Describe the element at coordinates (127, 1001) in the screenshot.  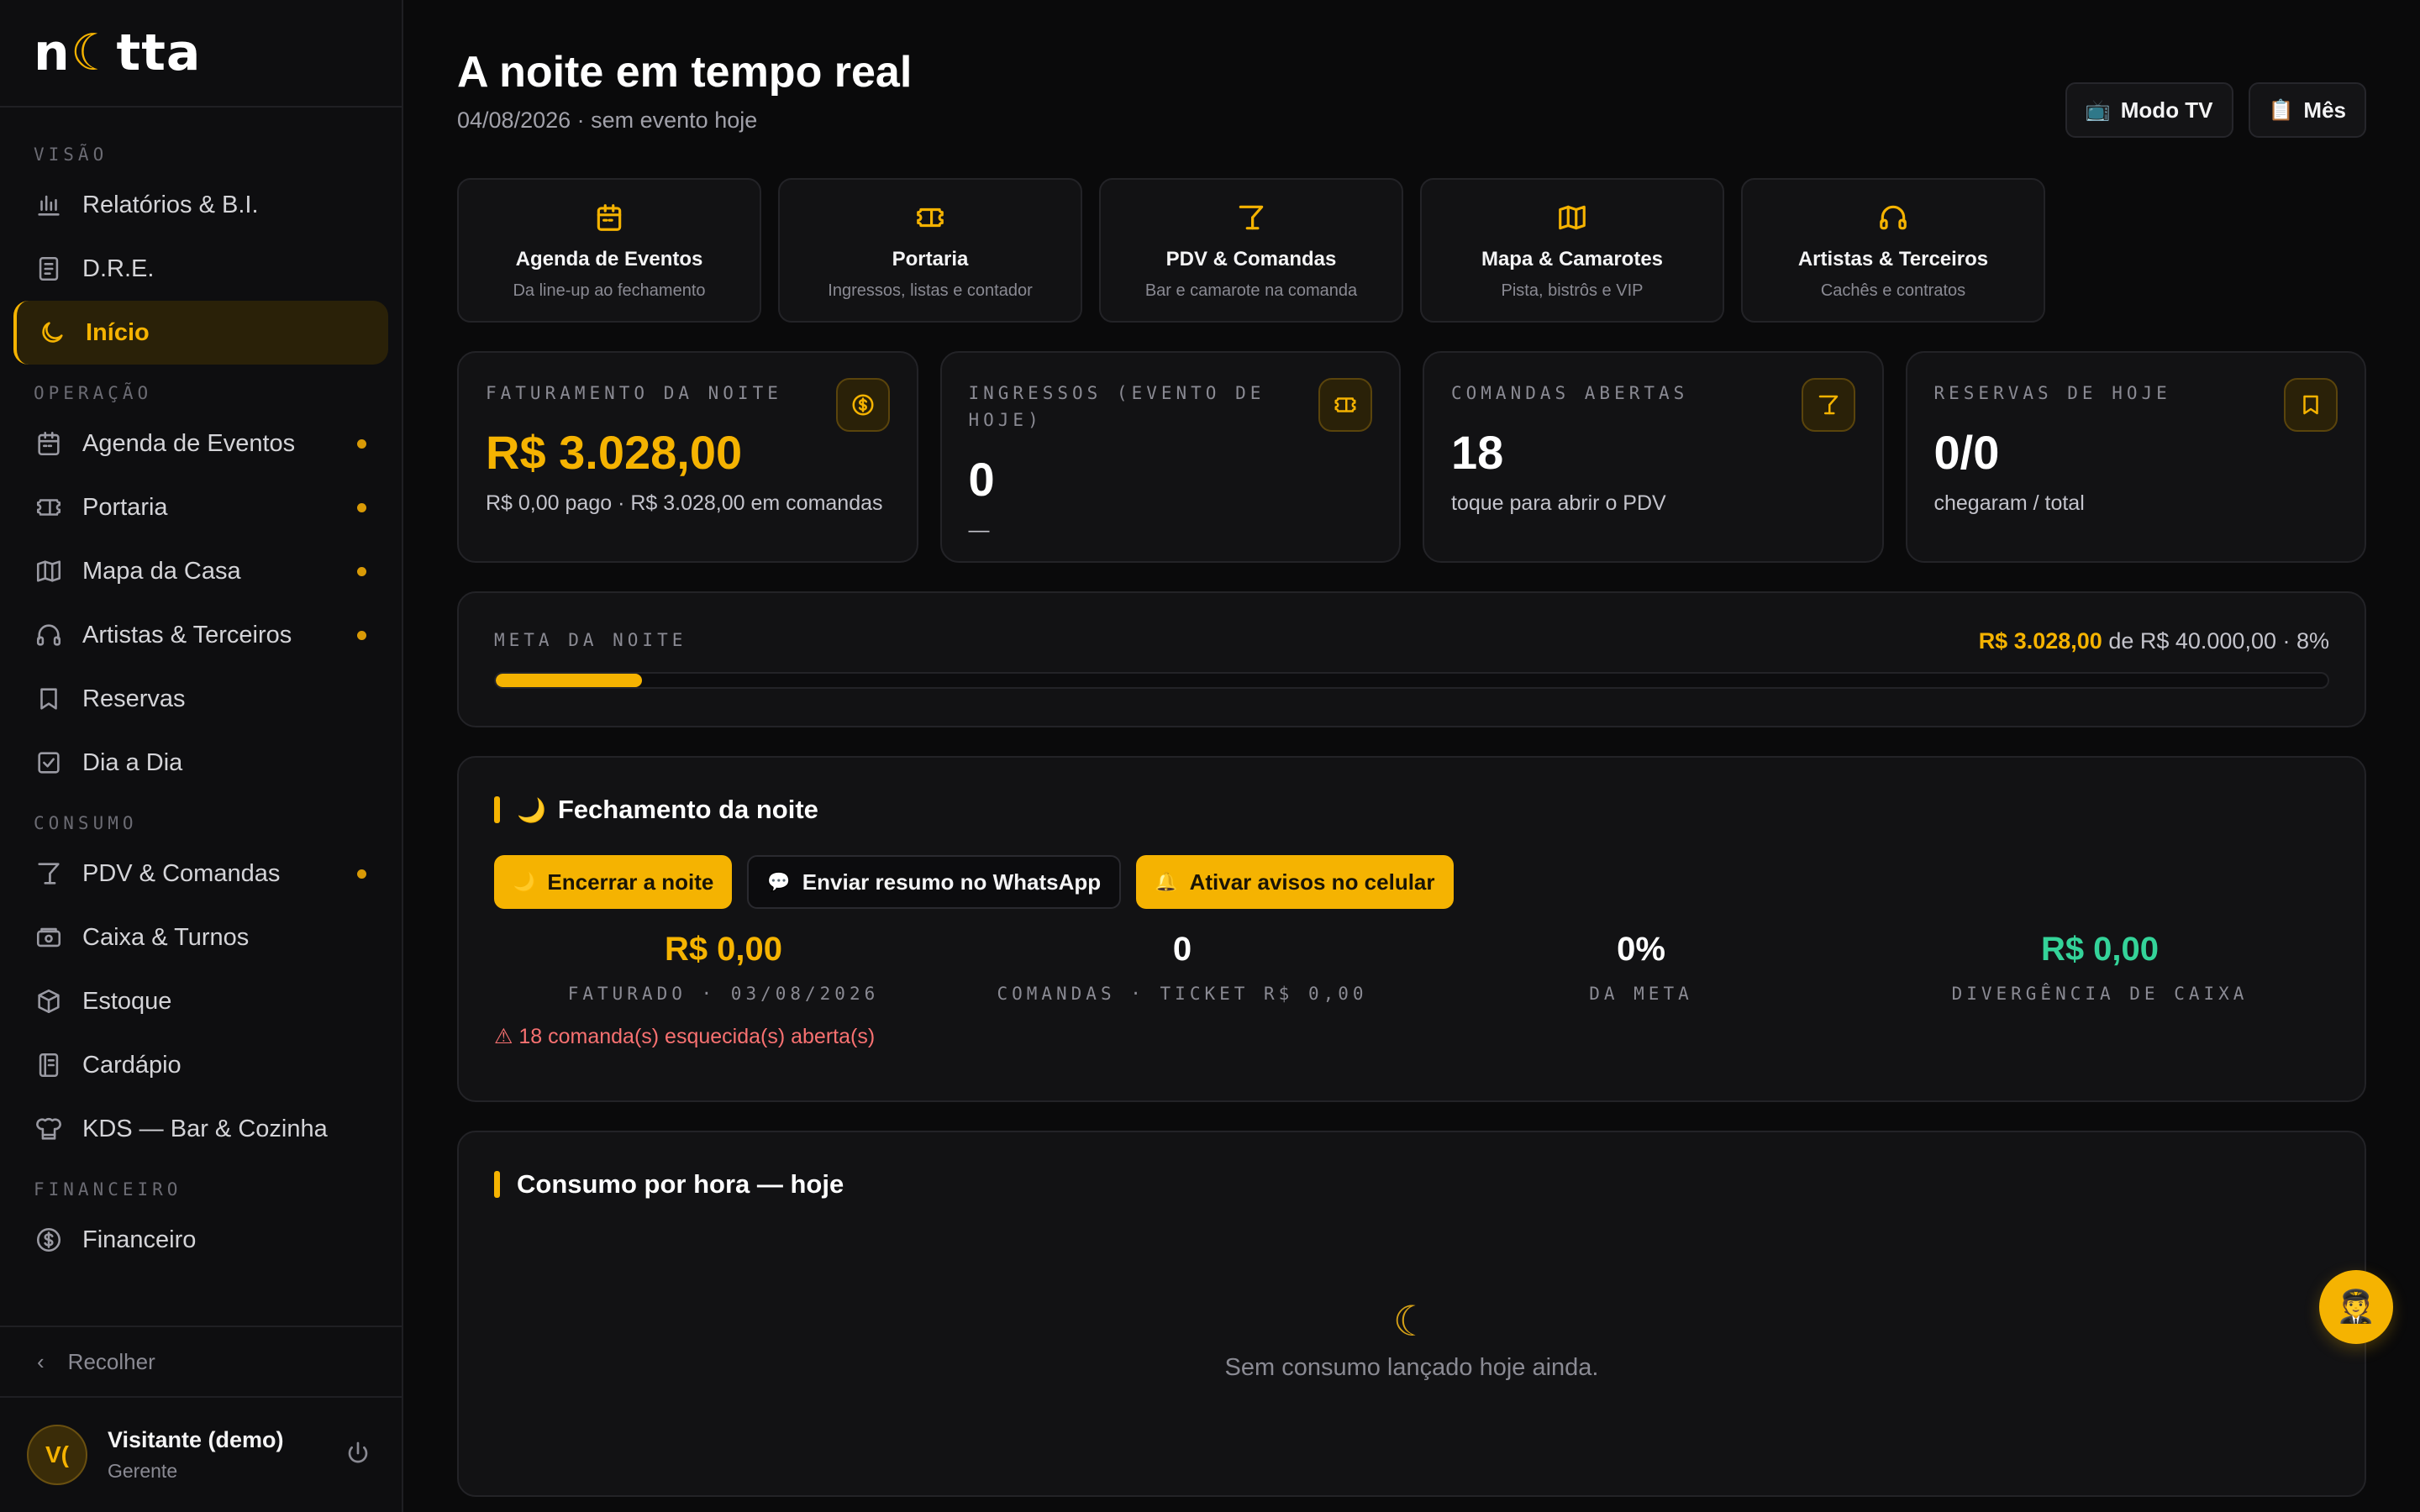
I see `sidebar-item-label: Estoque` at that location.